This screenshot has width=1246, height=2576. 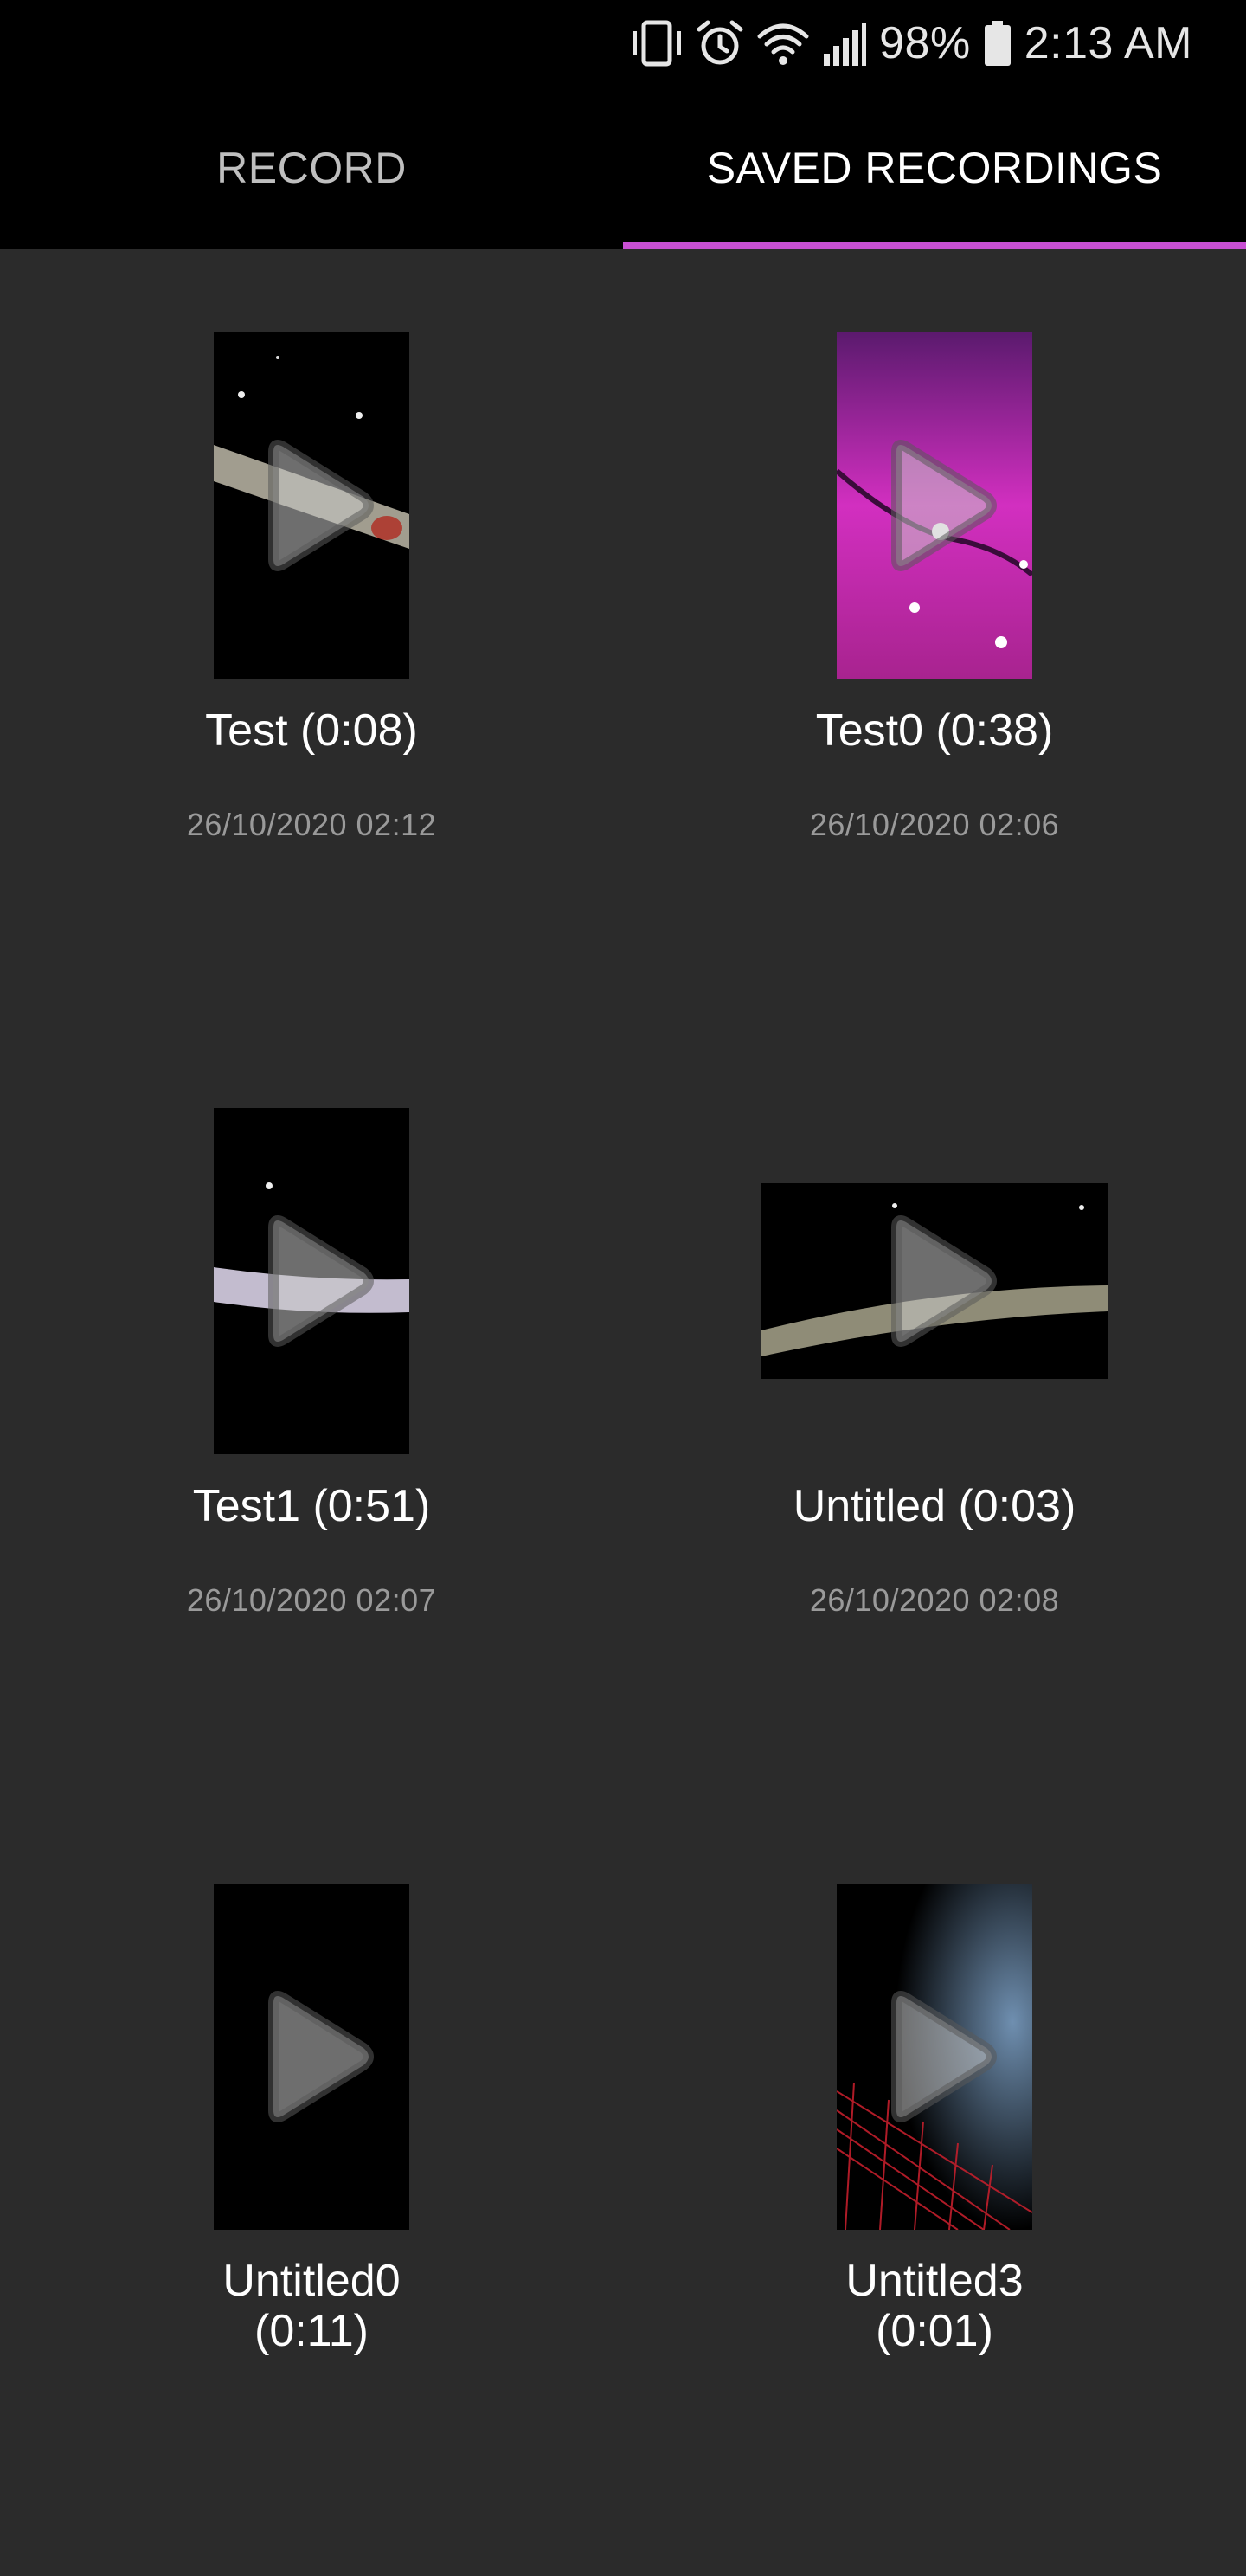 What do you see at coordinates (925, 43) in the screenshot?
I see `battery-percent: 98%` at bounding box center [925, 43].